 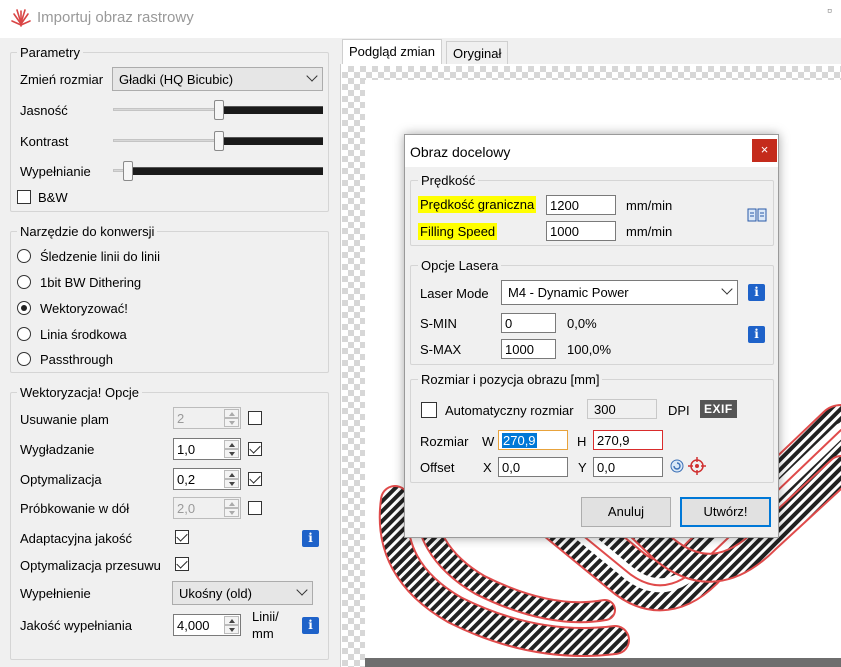 What do you see at coordinates (24, 308) in the screenshot?
I see `radio-vectorize` at bounding box center [24, 308].